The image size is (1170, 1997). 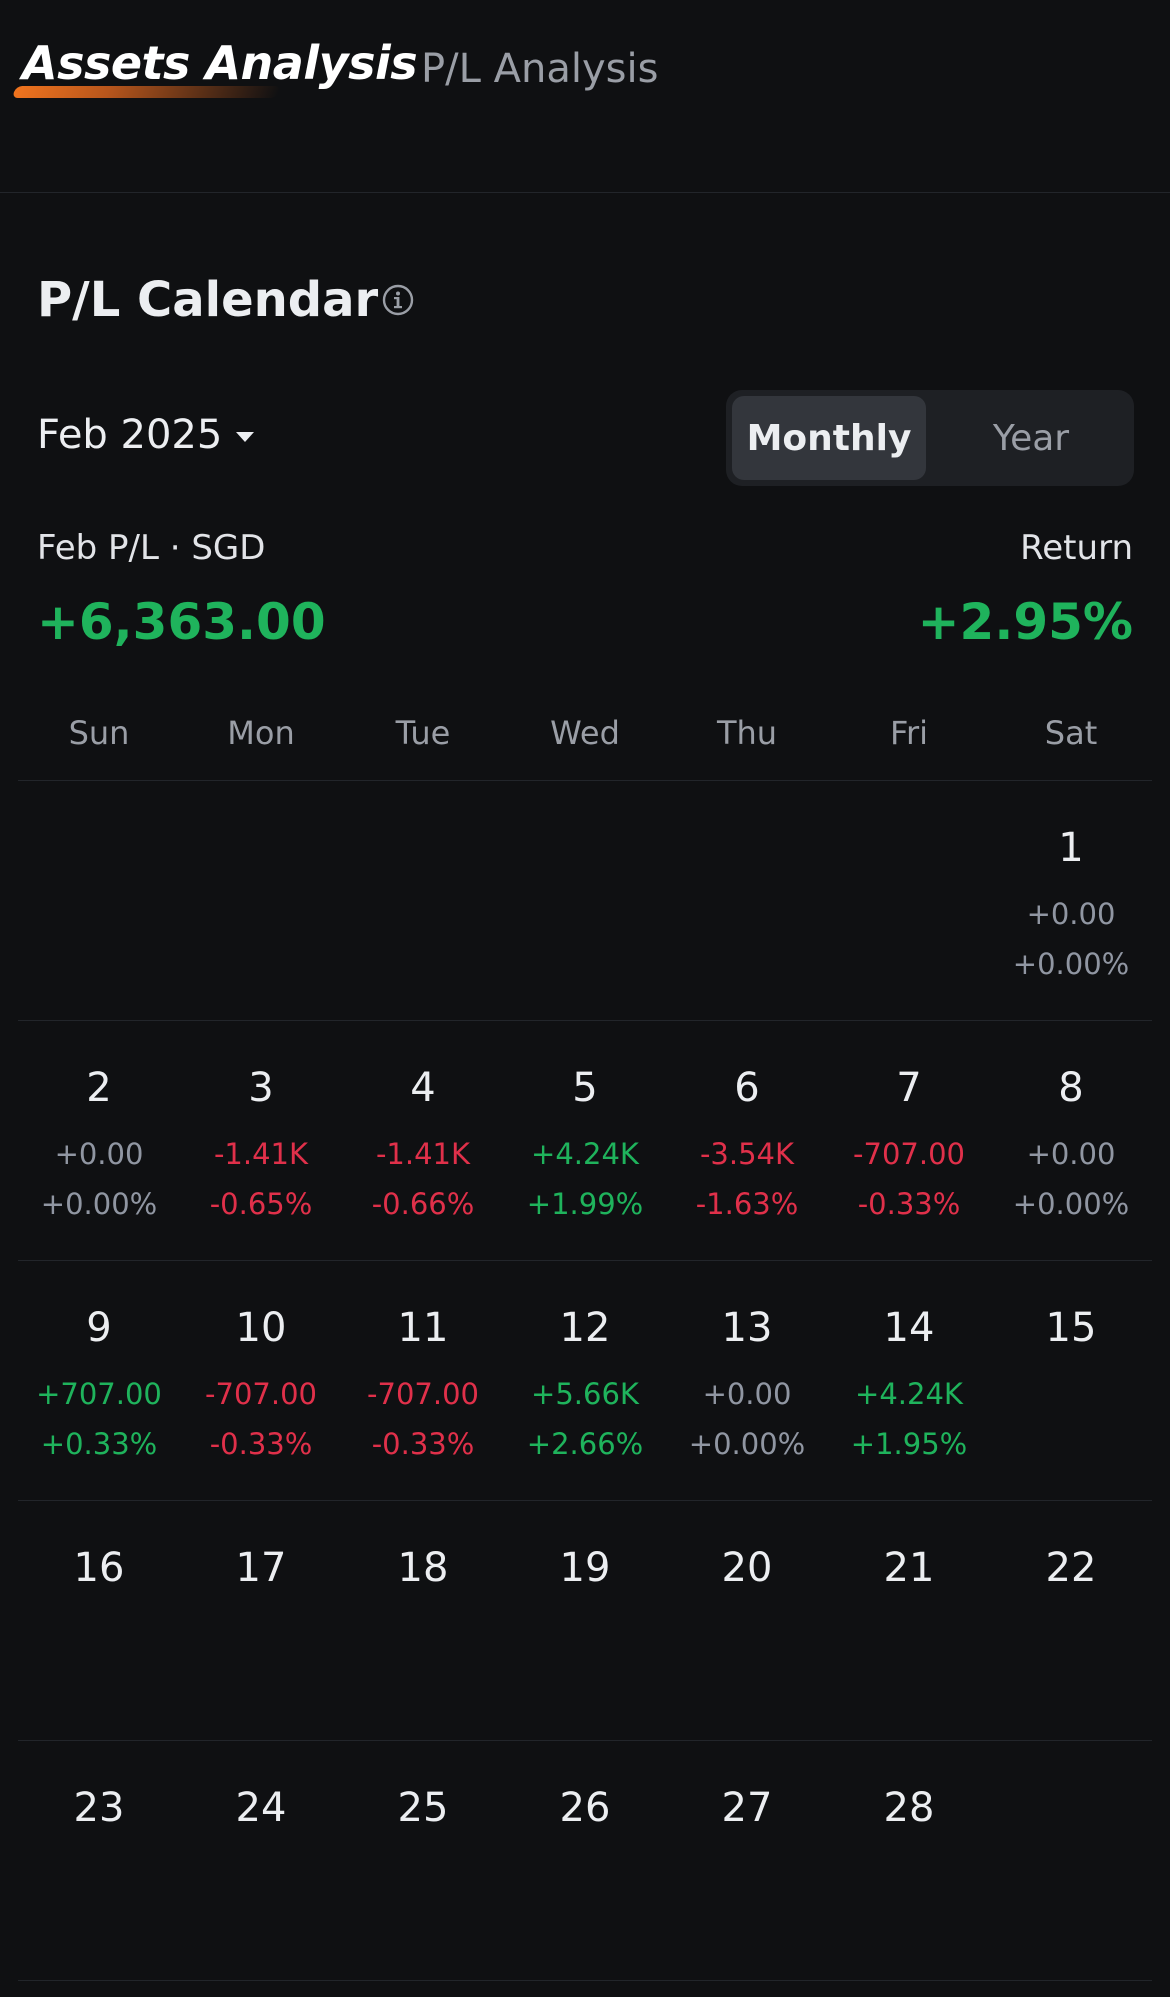 What do you see at coordinates (909, 1860) in the screenshot?
I see `calendar-day-cell: 28` at bounding box center [909, 1860].